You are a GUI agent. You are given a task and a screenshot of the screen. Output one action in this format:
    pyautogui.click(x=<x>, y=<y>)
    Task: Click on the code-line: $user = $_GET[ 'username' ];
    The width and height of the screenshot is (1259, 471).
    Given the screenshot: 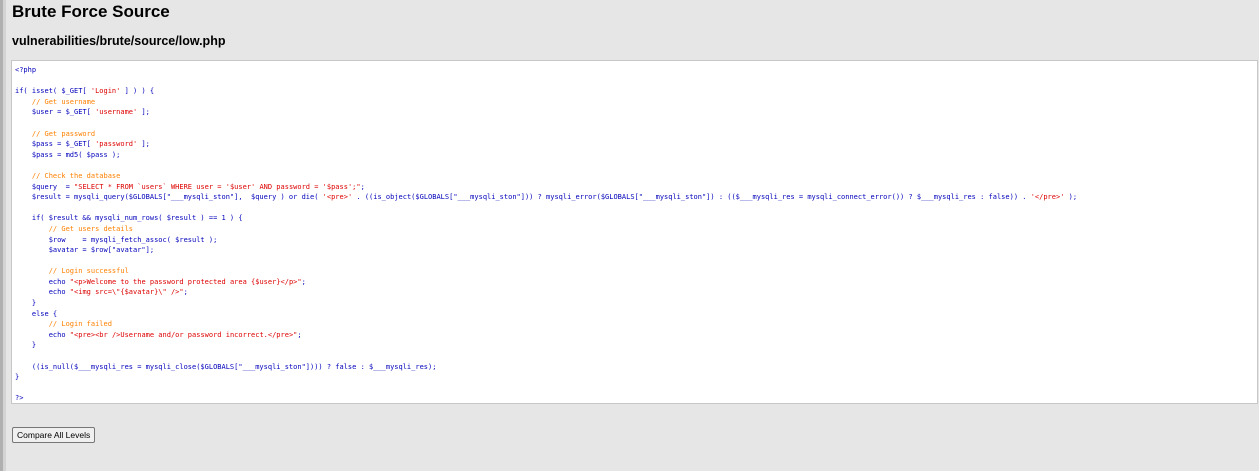 What is the action you would take?
    pyautogui.click(x=82, y=112)
    